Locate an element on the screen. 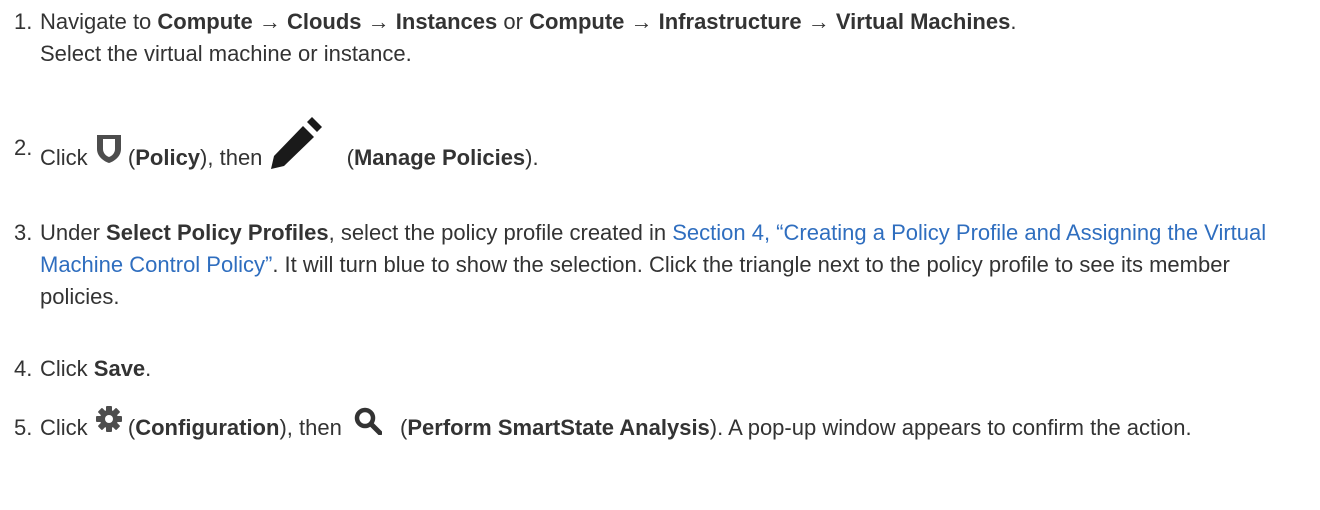  step-4: 4. Click Save. is located at coordinates (664, 369).